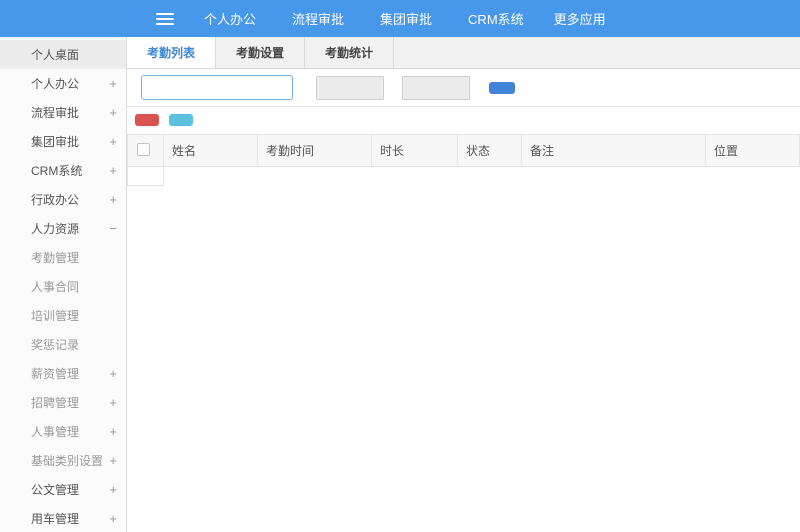 This screenshot has width=800, height=532. Describe the element at coordinates (165, 19) in the screenshot. I see `hamburger-menu-icon` at that location.